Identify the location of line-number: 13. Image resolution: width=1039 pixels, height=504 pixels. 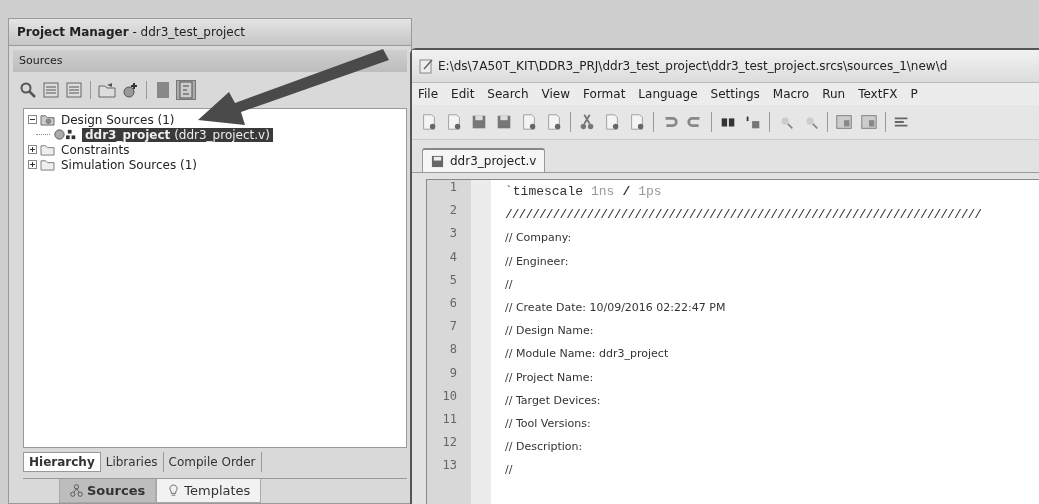
(449, 466).